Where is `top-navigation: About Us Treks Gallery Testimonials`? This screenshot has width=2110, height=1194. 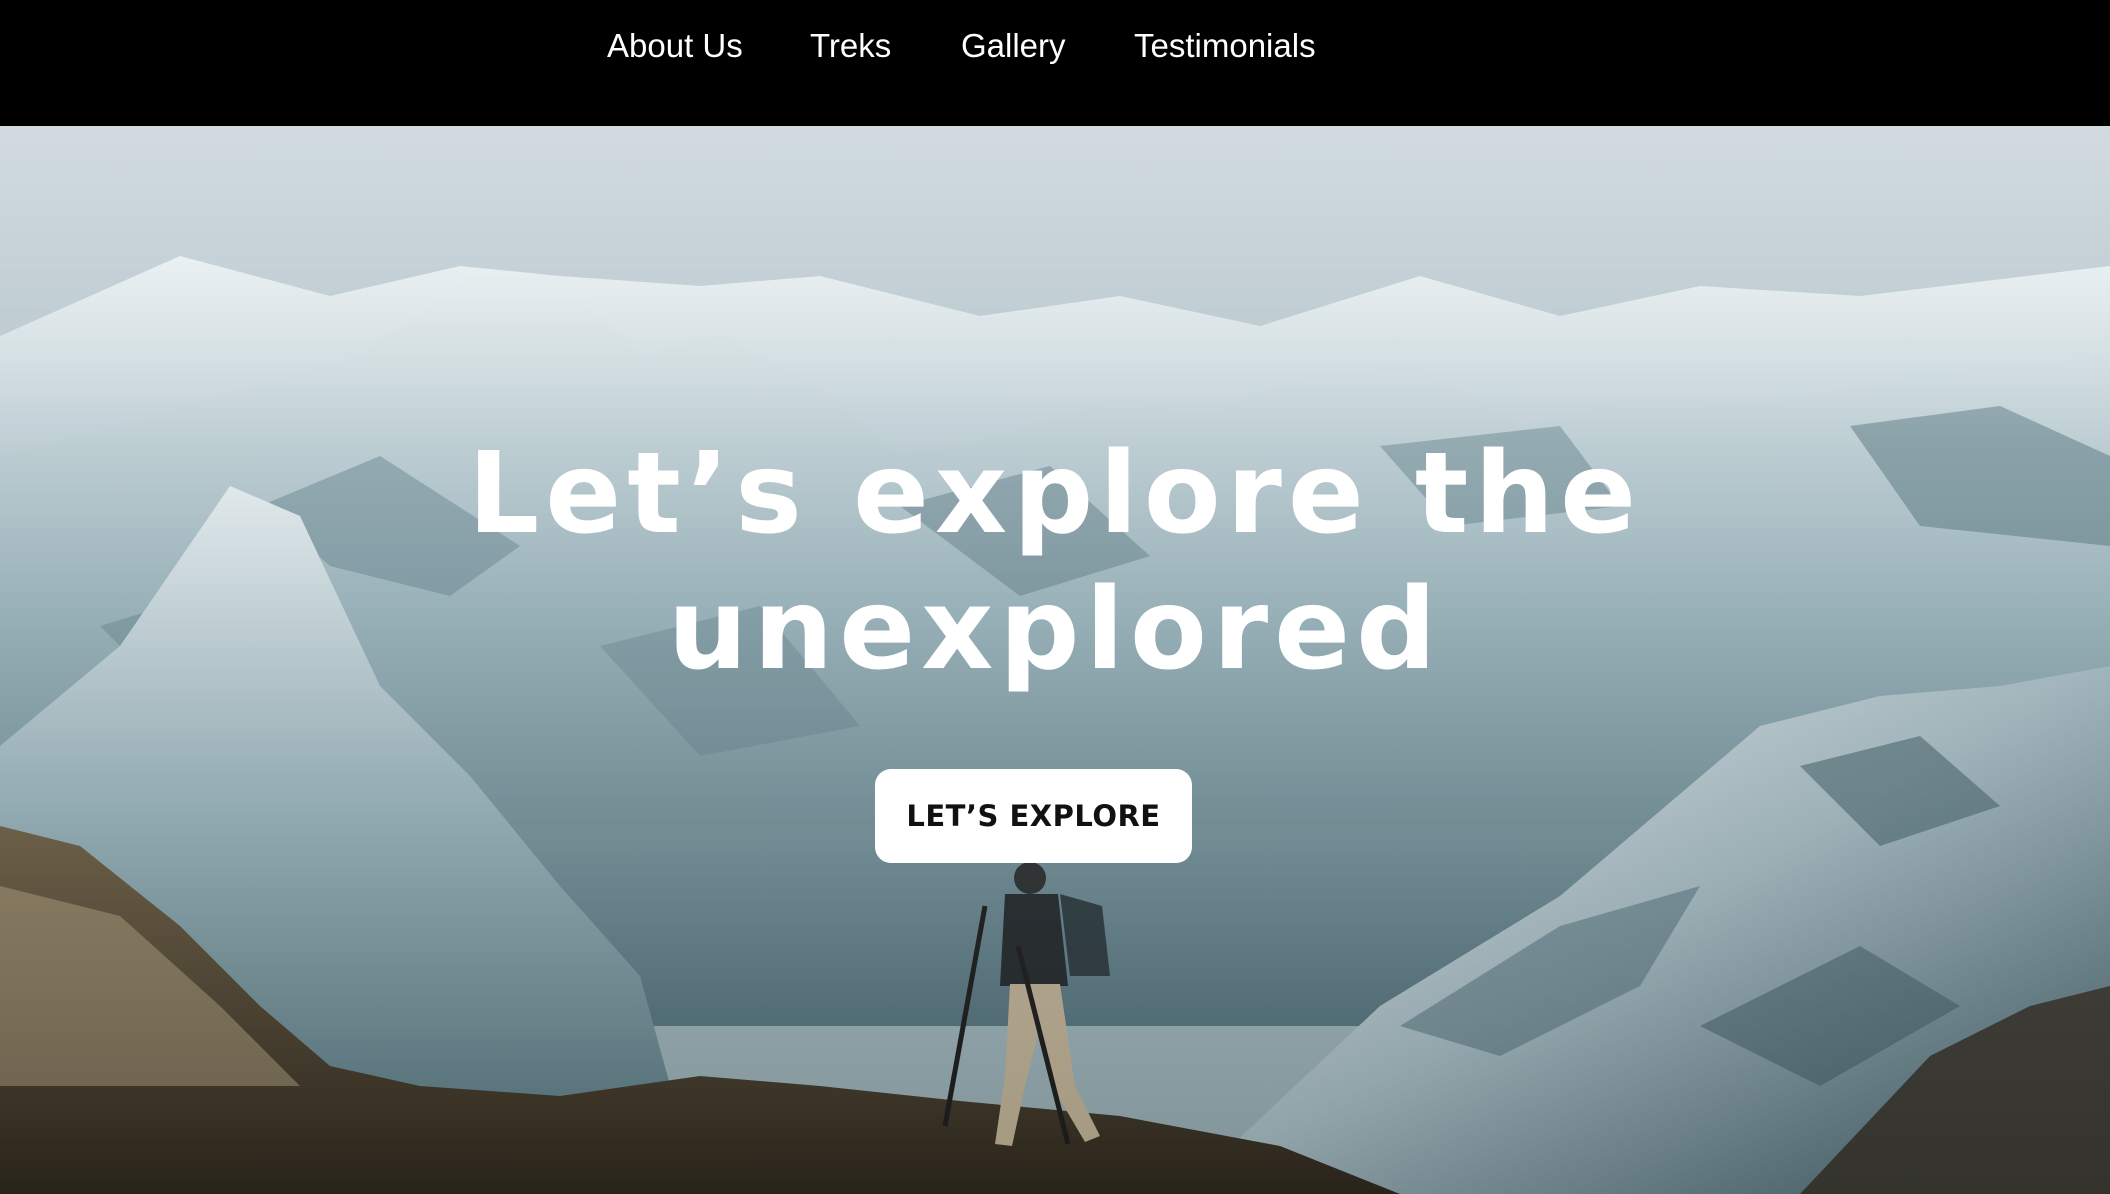 top-navigation: About Us Treks Gallery Testimonials is located at coordinates (1055, 63).